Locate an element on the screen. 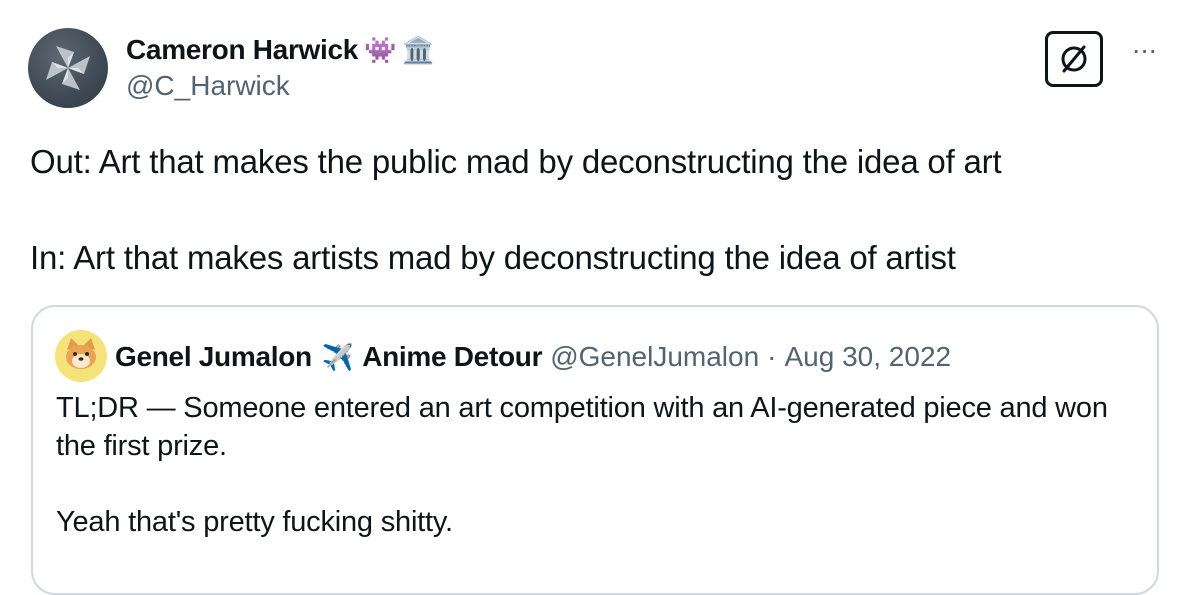 The width and height of the screenshot is (1184, 595). pinwheel-logo-icon is located at coordinates (68, 68).